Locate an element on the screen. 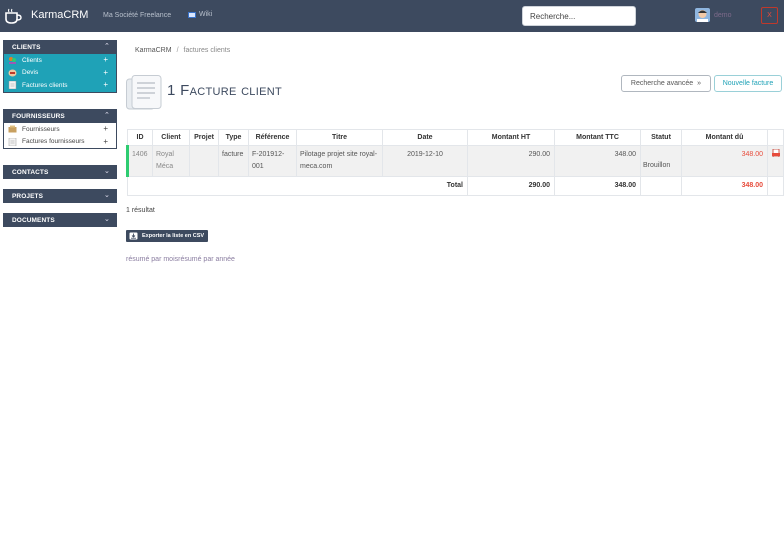 This screenshot has width=784, height=550. user-avatar is located at coordinates (702, 15).